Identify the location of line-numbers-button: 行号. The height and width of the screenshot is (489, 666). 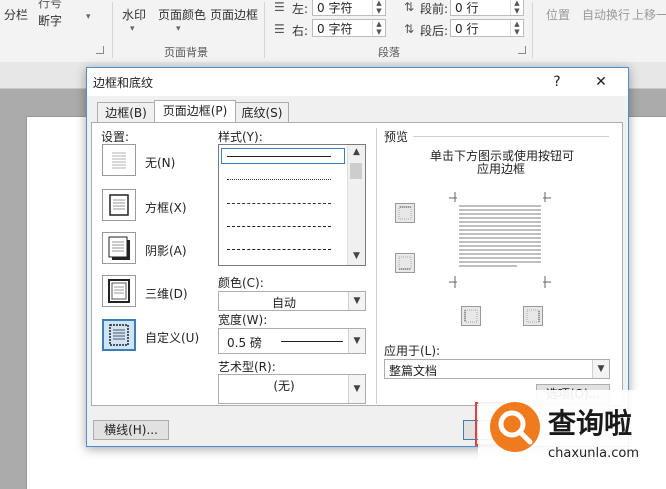
(50, 5).